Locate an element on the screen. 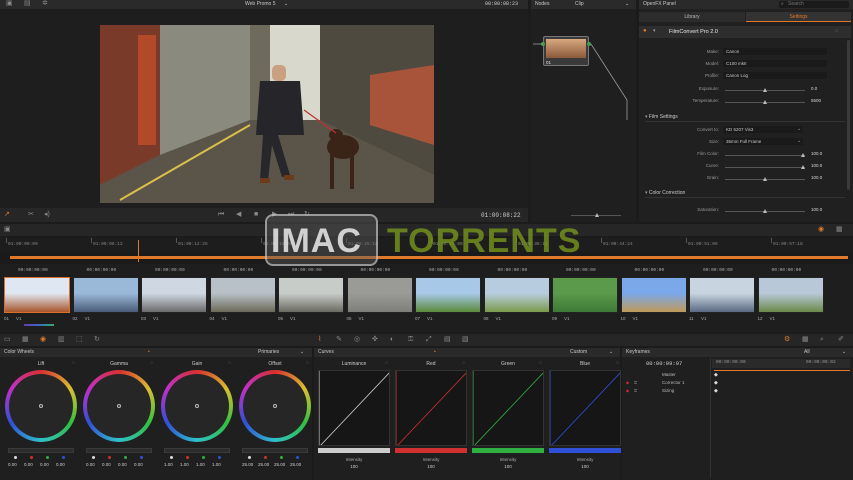  curves-icon: ⌇ is located at coordinates (319, 340).